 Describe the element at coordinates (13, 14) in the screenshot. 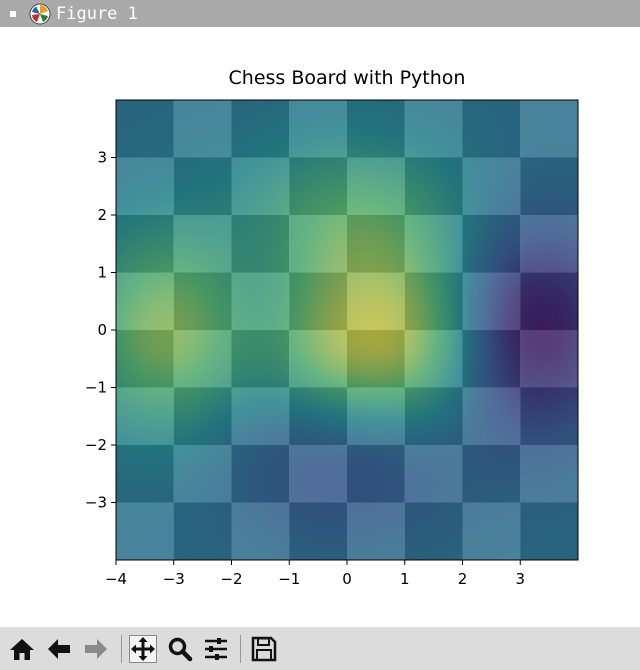

I see `window-menu-icon` at that location.